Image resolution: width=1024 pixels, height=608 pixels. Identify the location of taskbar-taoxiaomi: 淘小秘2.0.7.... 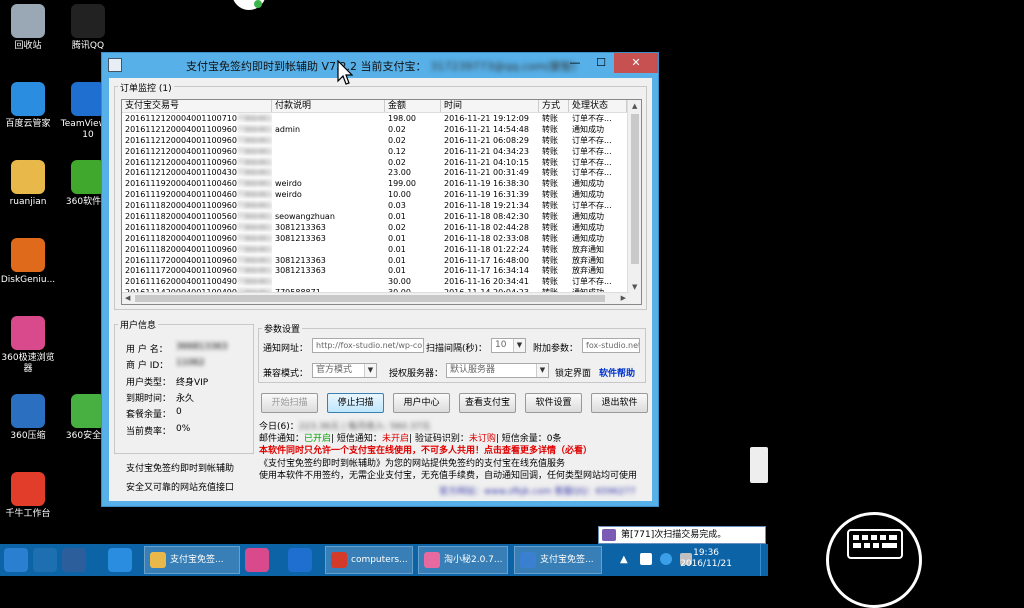
(463, 560).